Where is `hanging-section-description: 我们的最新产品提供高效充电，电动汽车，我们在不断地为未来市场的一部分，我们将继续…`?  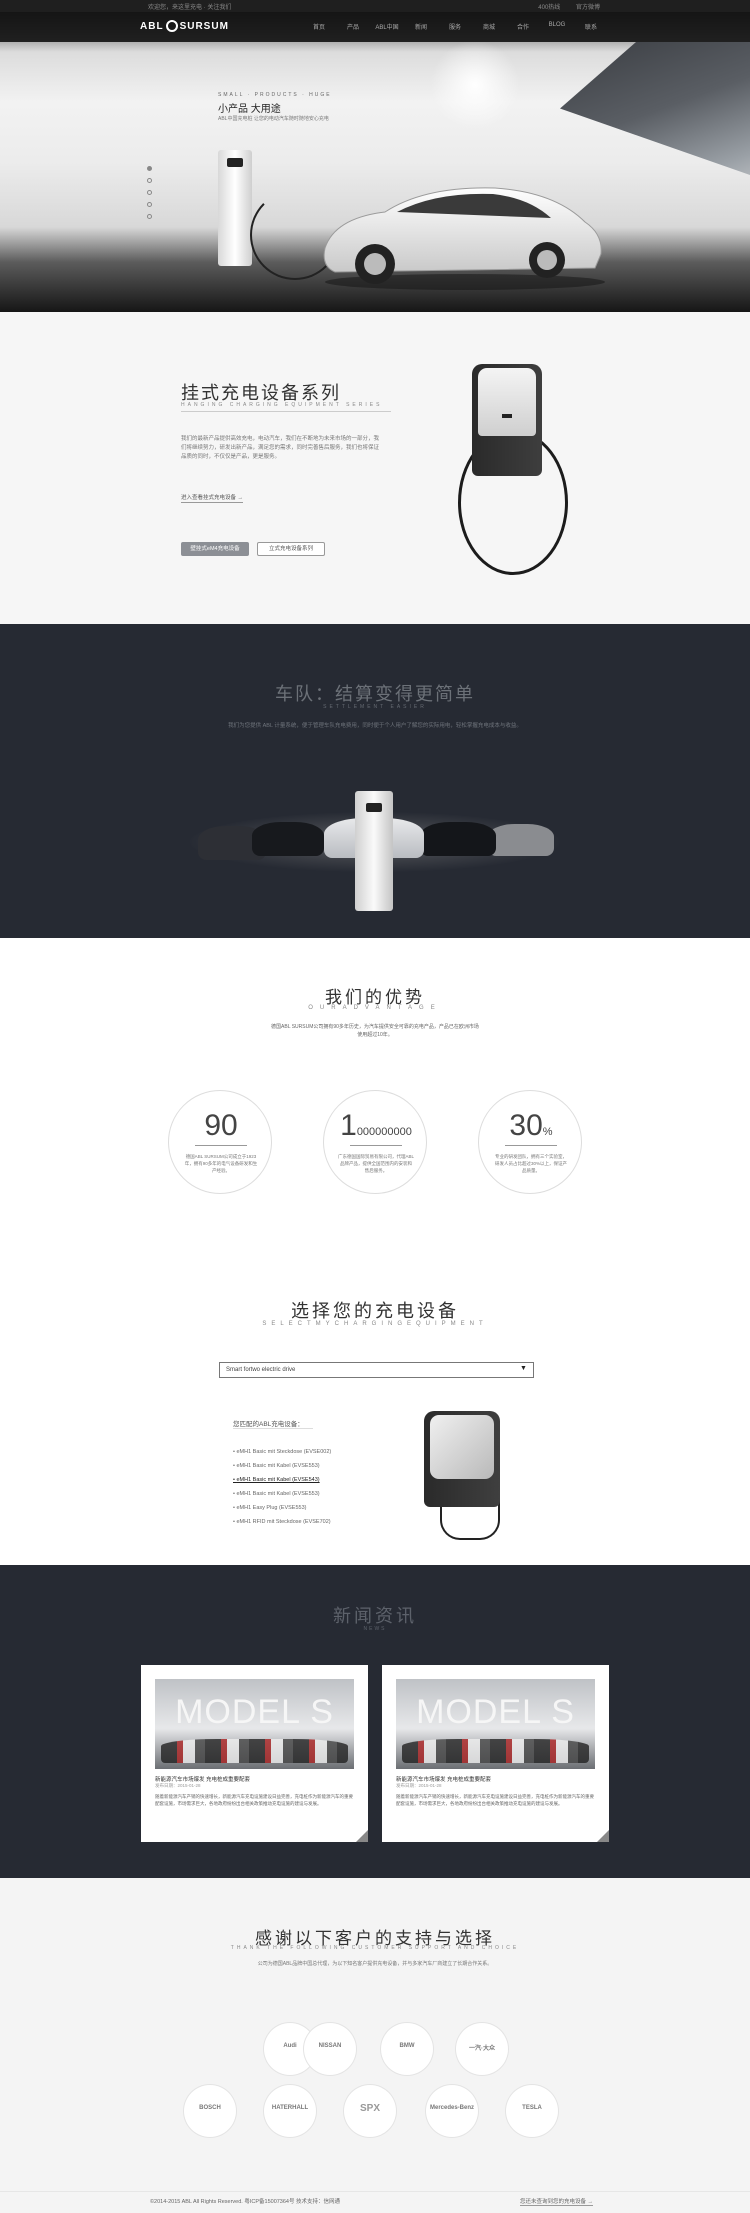
hanging-section-description: 我们的最新产品提供高效充电，电动汽车，我们在不断地为未来市场的一部分，我们将继续… is located at coordinates (280, 448).